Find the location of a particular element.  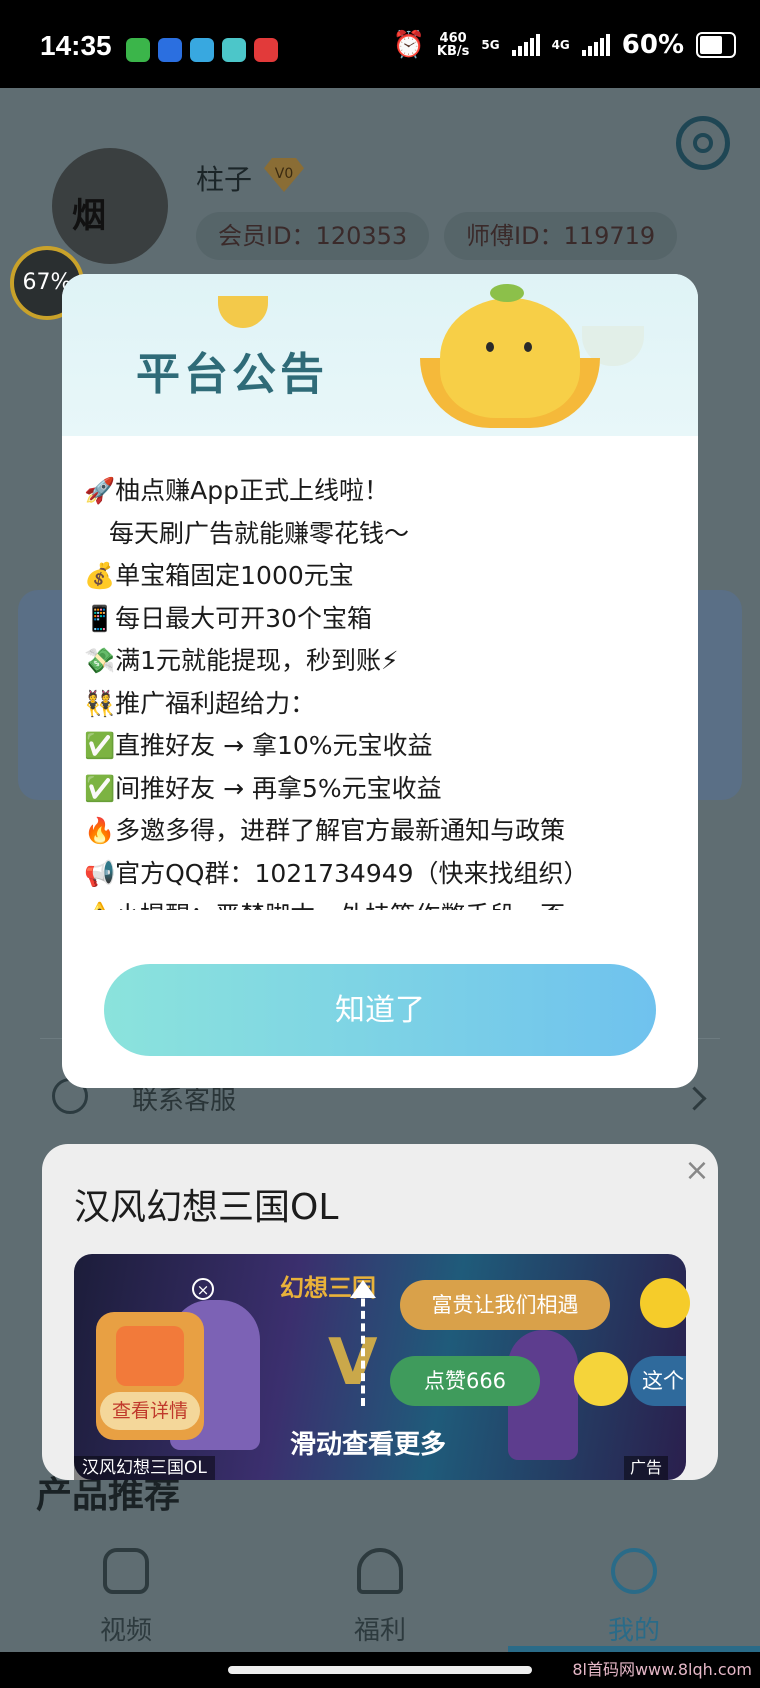

ad-dismiss-icon: × is located at coordinates (203, 1289).